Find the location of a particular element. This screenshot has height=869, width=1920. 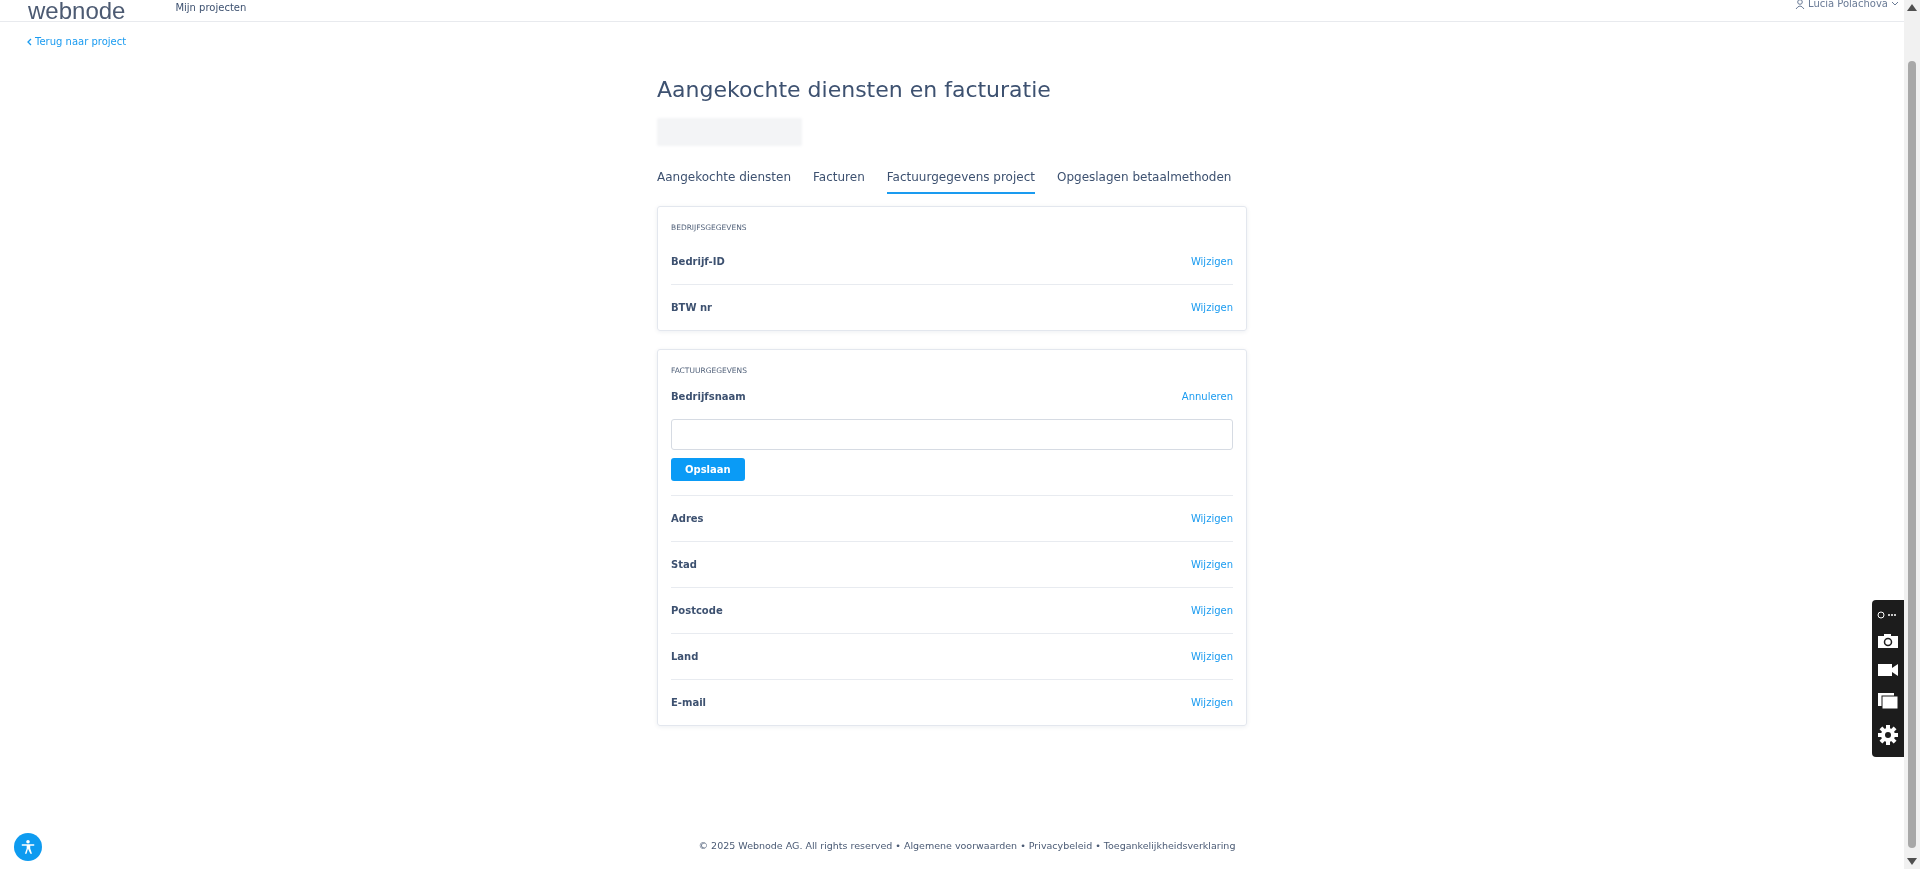

footer-text: © 2025 Webnode AG. All rights reserved • Algemene voorwaarden • Privacybeleid • Toegankelijkheidsverklaring is located at coordinates (967, 845).